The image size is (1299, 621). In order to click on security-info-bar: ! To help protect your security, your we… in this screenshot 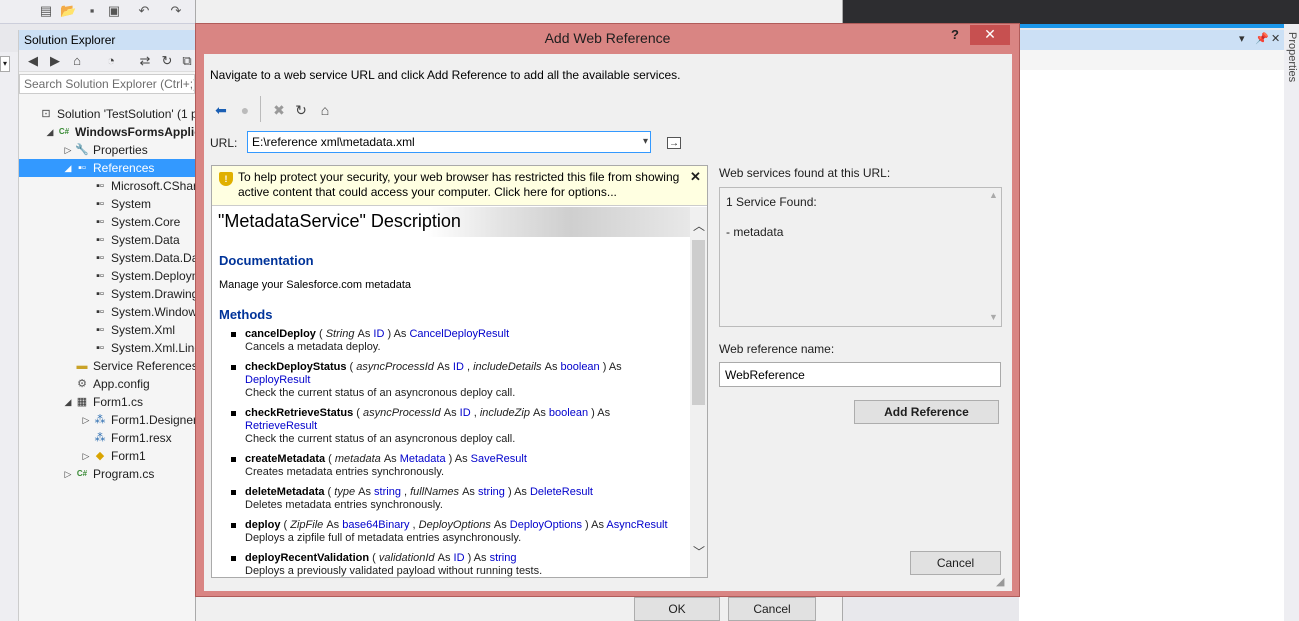, I will do `click(459, 186)`.